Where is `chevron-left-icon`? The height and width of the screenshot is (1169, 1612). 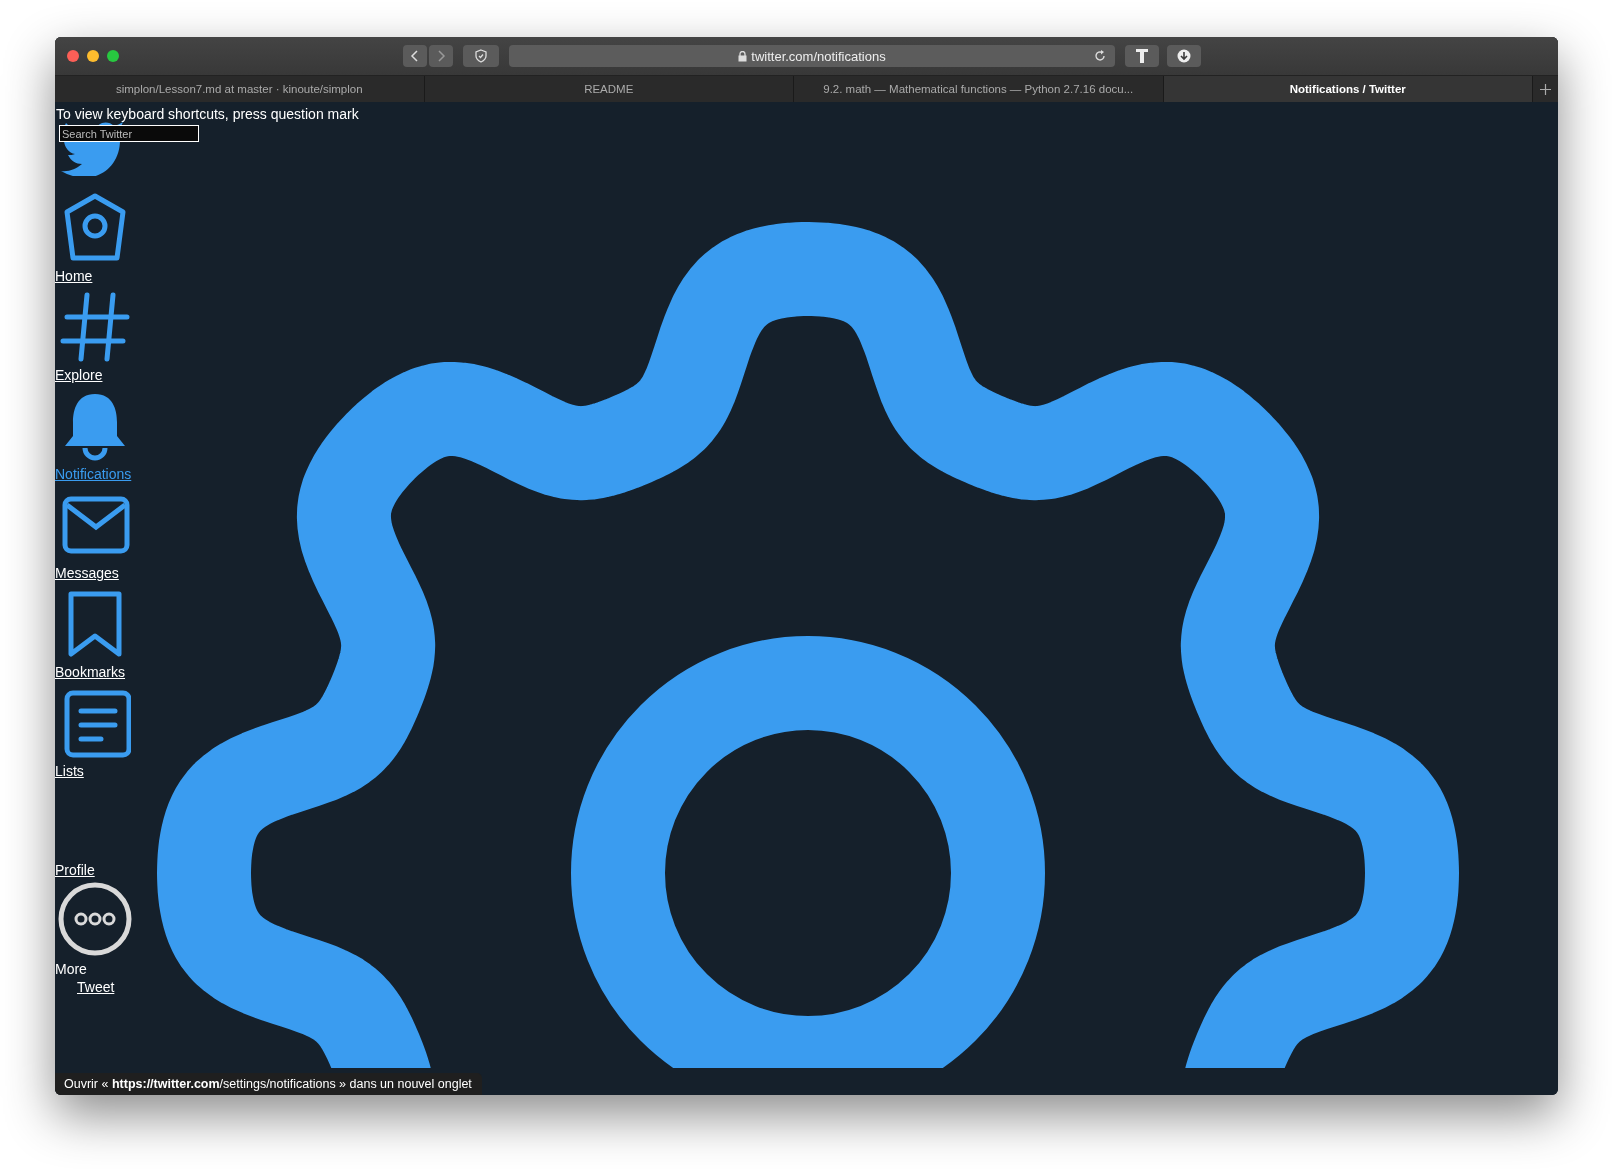
chevron-left-icon is located at coordinates (415, 56).